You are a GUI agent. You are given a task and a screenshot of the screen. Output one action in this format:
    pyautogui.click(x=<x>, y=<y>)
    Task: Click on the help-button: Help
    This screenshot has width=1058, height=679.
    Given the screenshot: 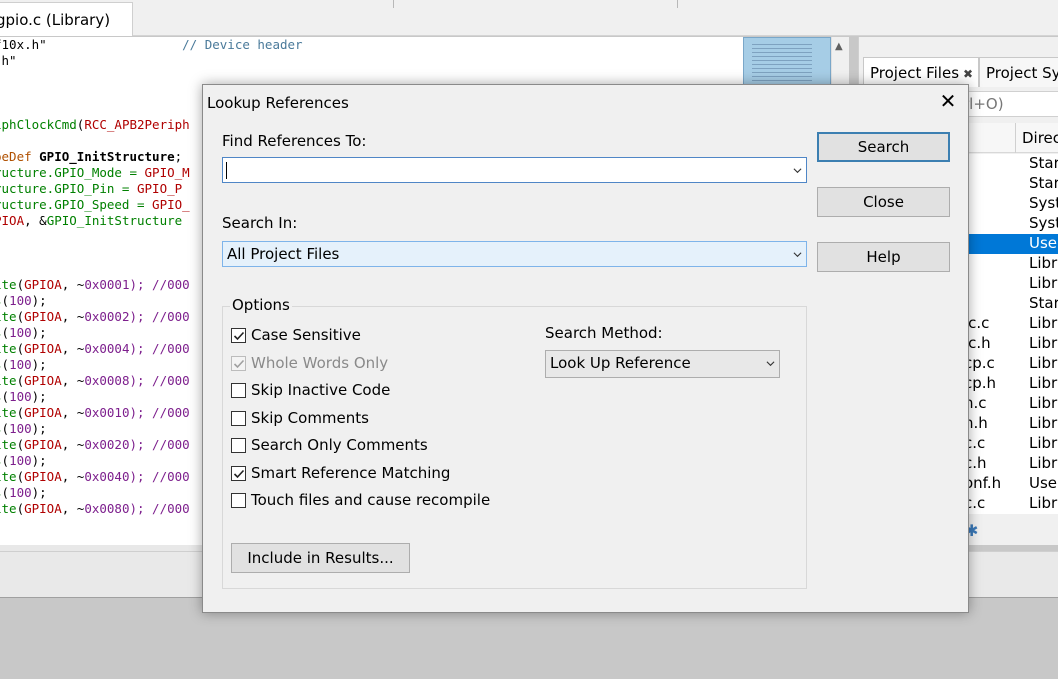 What is the action you would take?
    pyautogui.click(x=883, y=257)
    